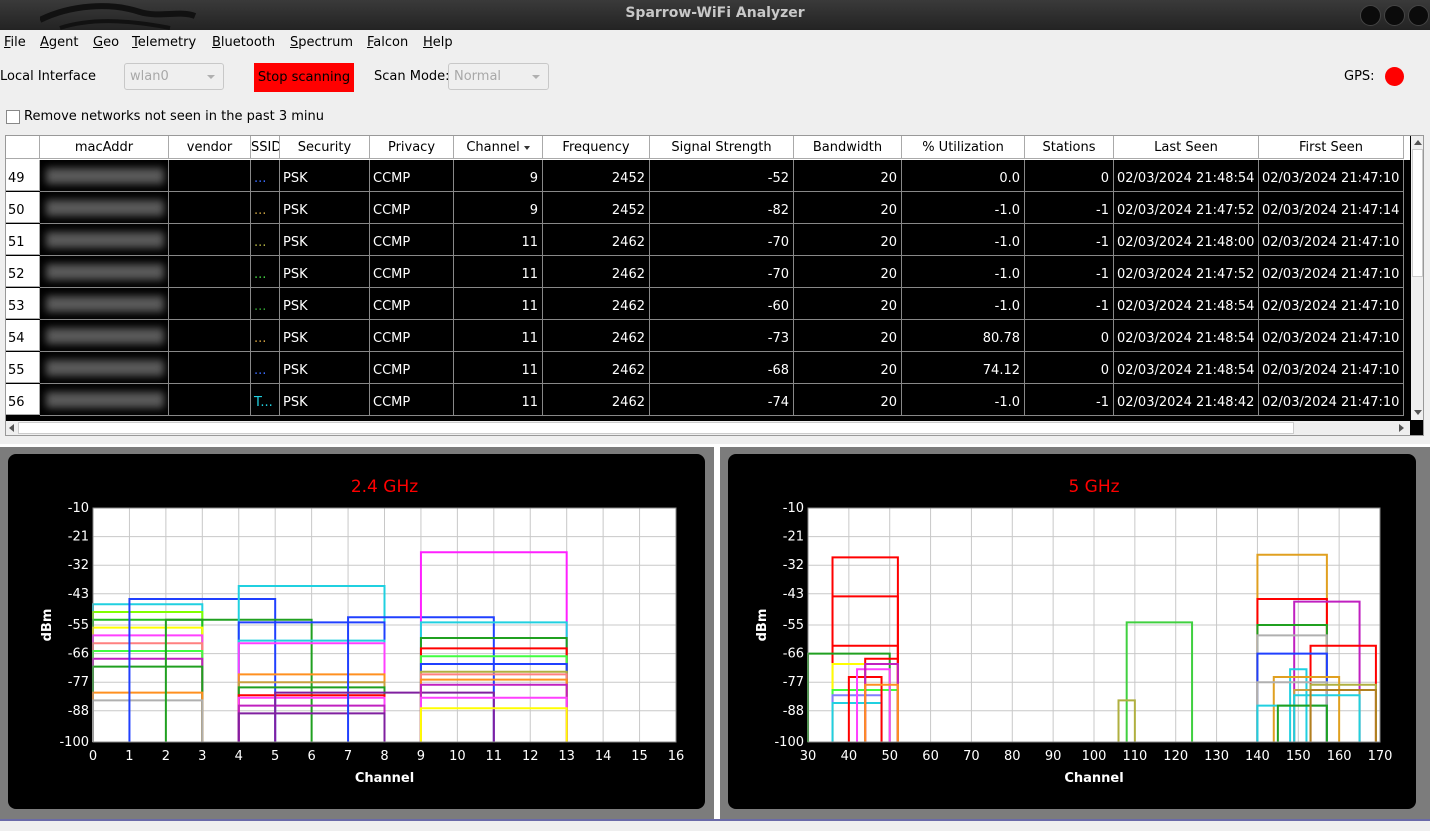 Image resolution: width=1430 pixels, height=831 pixels. What do you see at coordinates (1418, 15) in the screenshot?
I see `close-button` at bounding box center [1418, 15].